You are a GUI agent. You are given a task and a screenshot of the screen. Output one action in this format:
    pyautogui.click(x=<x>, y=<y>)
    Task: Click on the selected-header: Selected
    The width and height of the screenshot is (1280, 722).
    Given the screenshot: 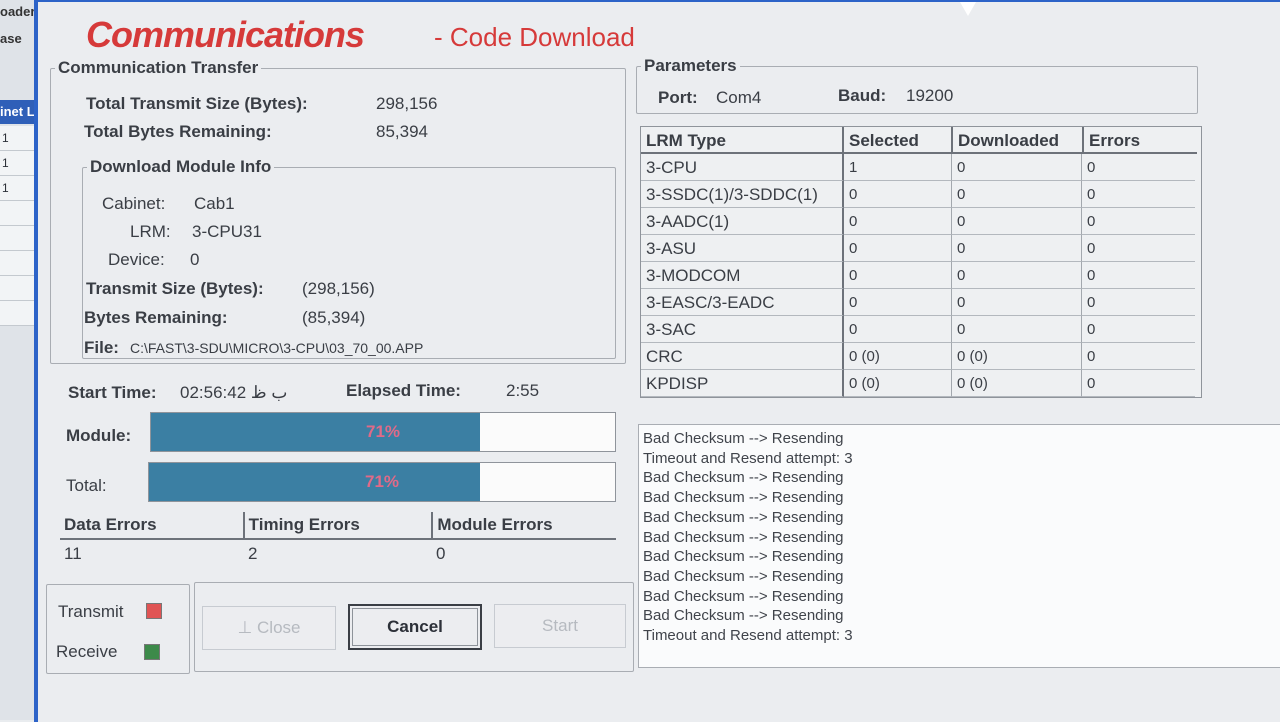 What is the action you would take?
    pyautogui.click(x=898, y=140)
    